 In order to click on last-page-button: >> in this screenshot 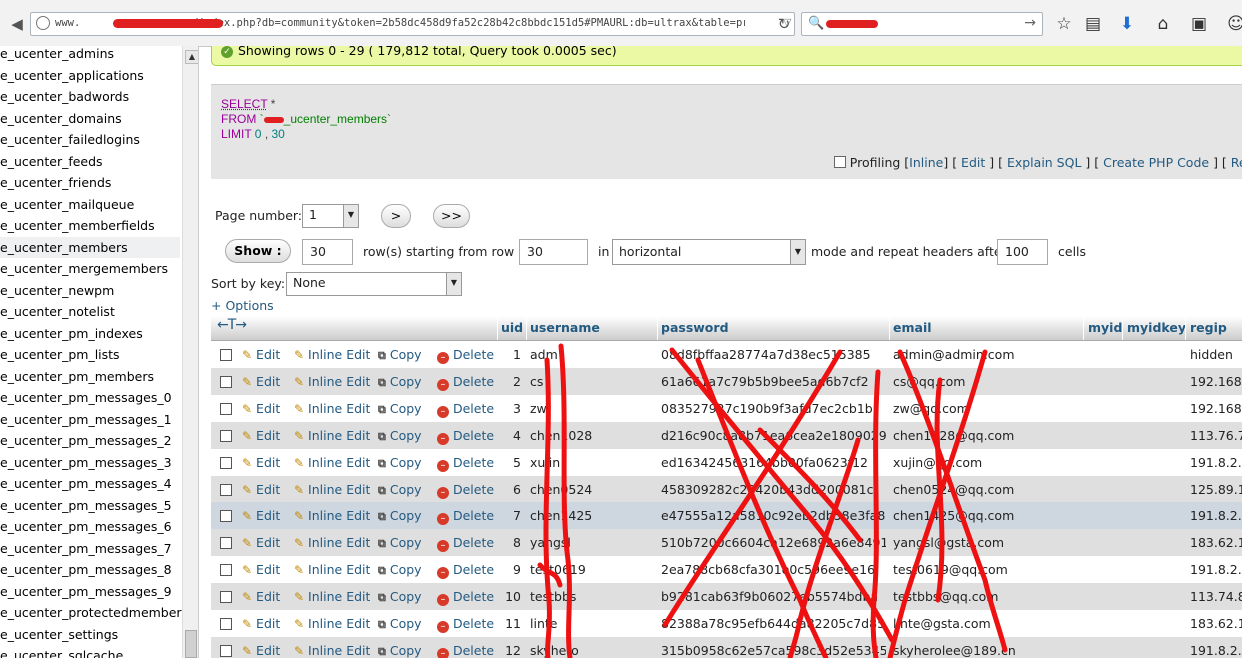, I will do `click(451, 216)`.